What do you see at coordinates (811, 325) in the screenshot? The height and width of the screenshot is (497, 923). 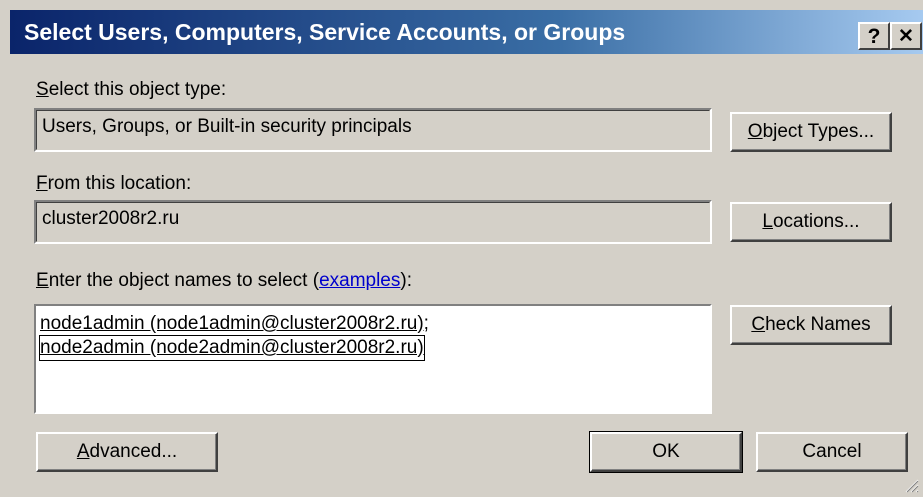 I see `check-names-button: Check Names` at bounding box center [811, 325].